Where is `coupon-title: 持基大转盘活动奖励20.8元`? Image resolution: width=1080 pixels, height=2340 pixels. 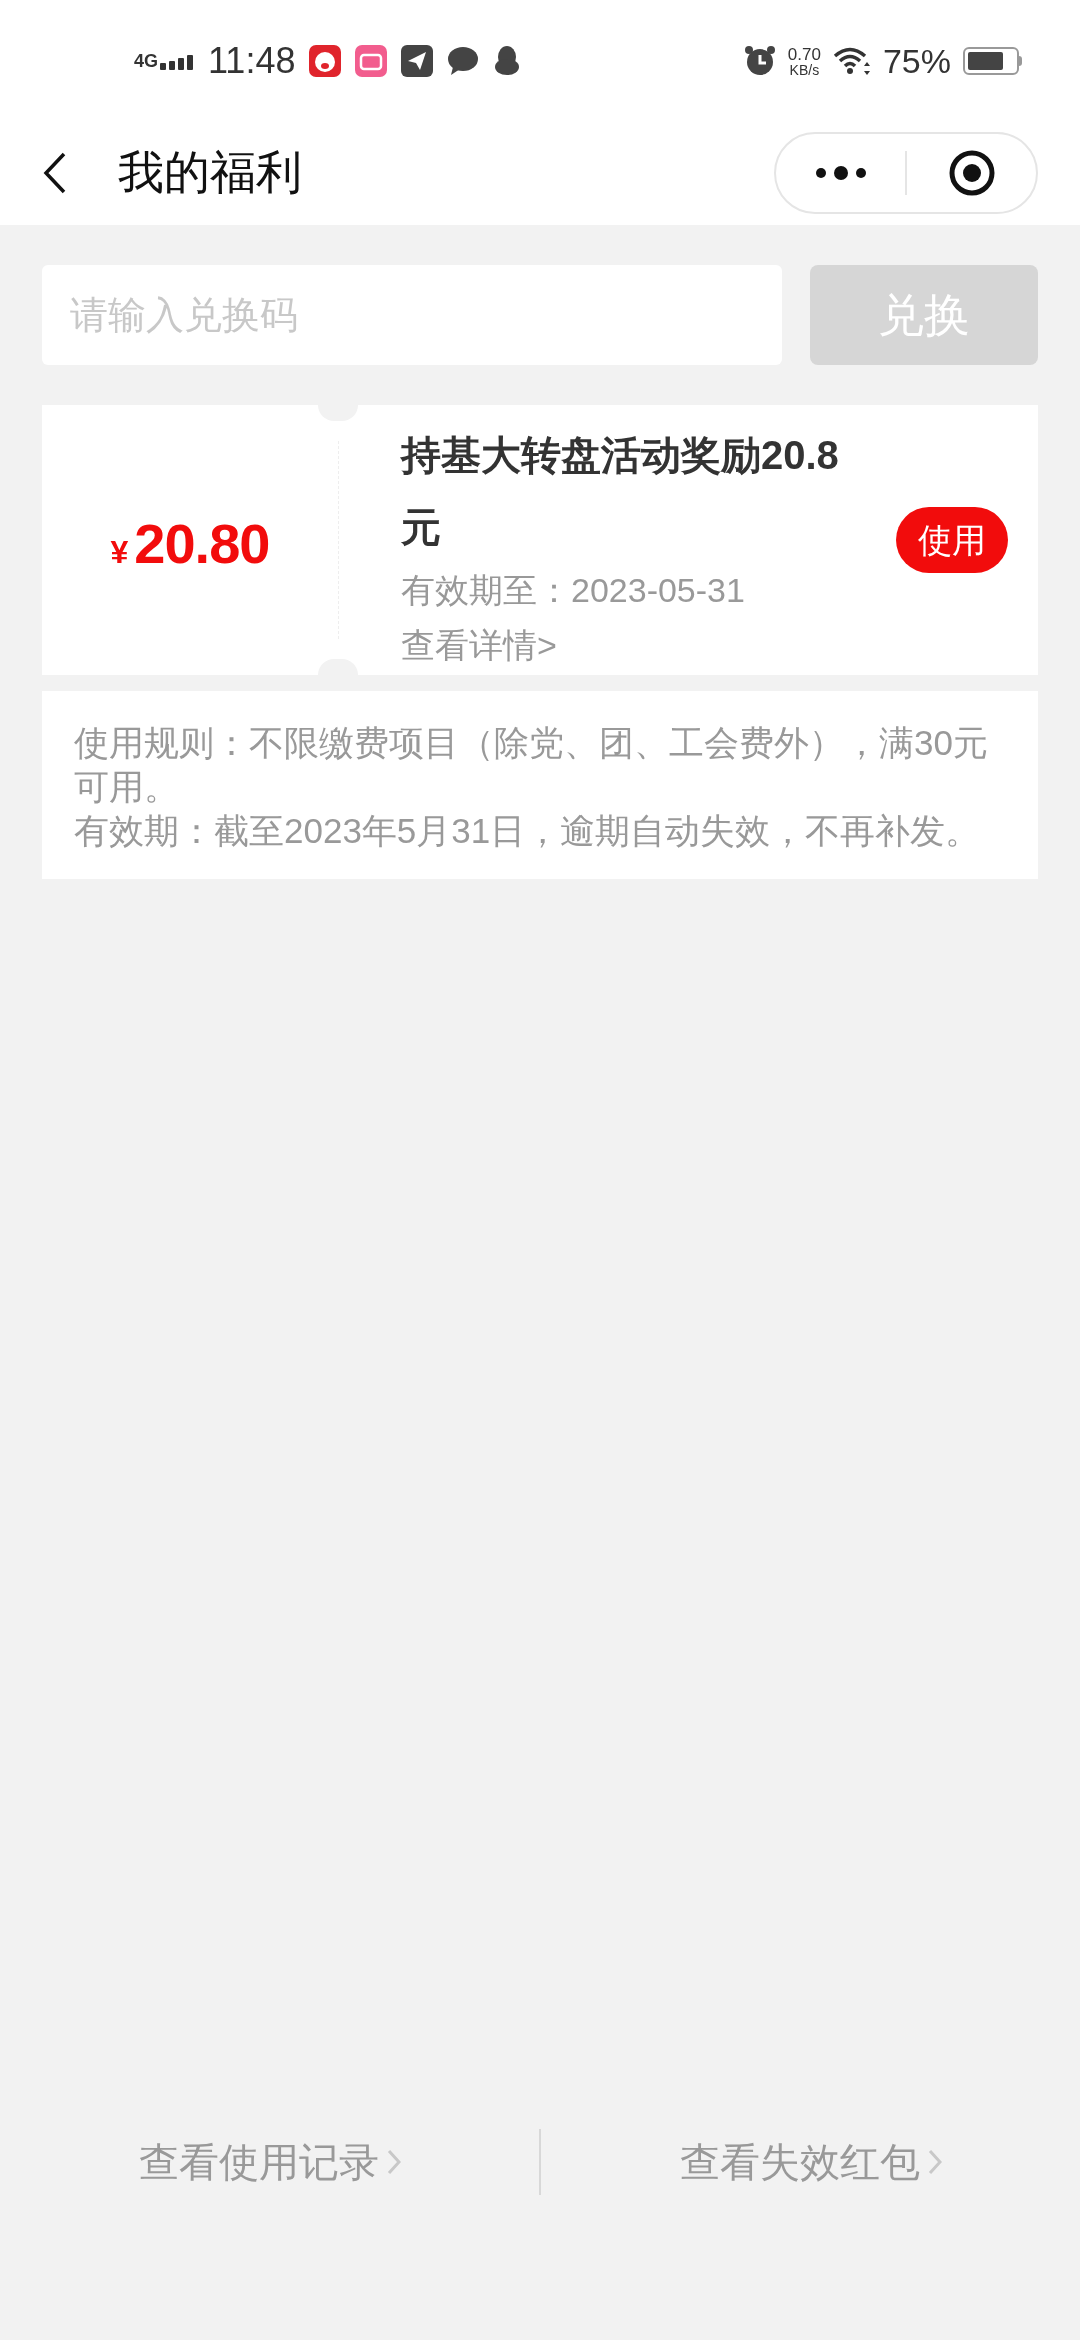 coupon-title: 持基大转盘活动奖励20.8元 is located at coordinates (620, 491).